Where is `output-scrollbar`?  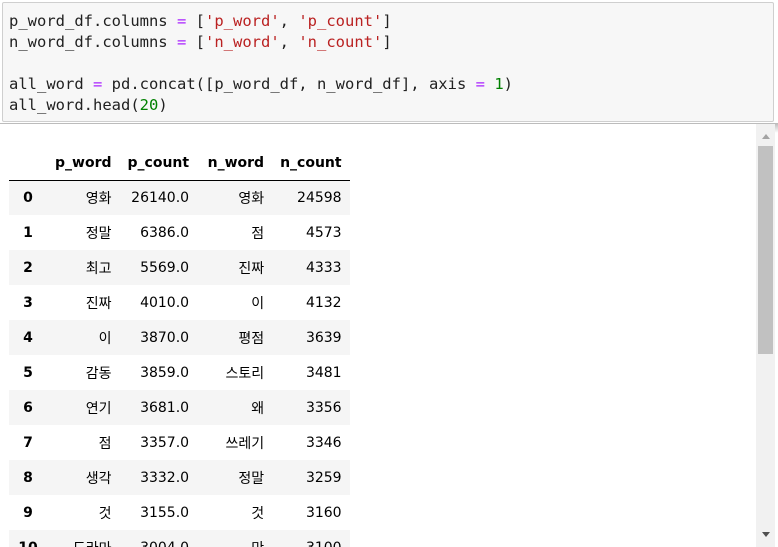
output-scrollbar is located at coordinates (765, 335).